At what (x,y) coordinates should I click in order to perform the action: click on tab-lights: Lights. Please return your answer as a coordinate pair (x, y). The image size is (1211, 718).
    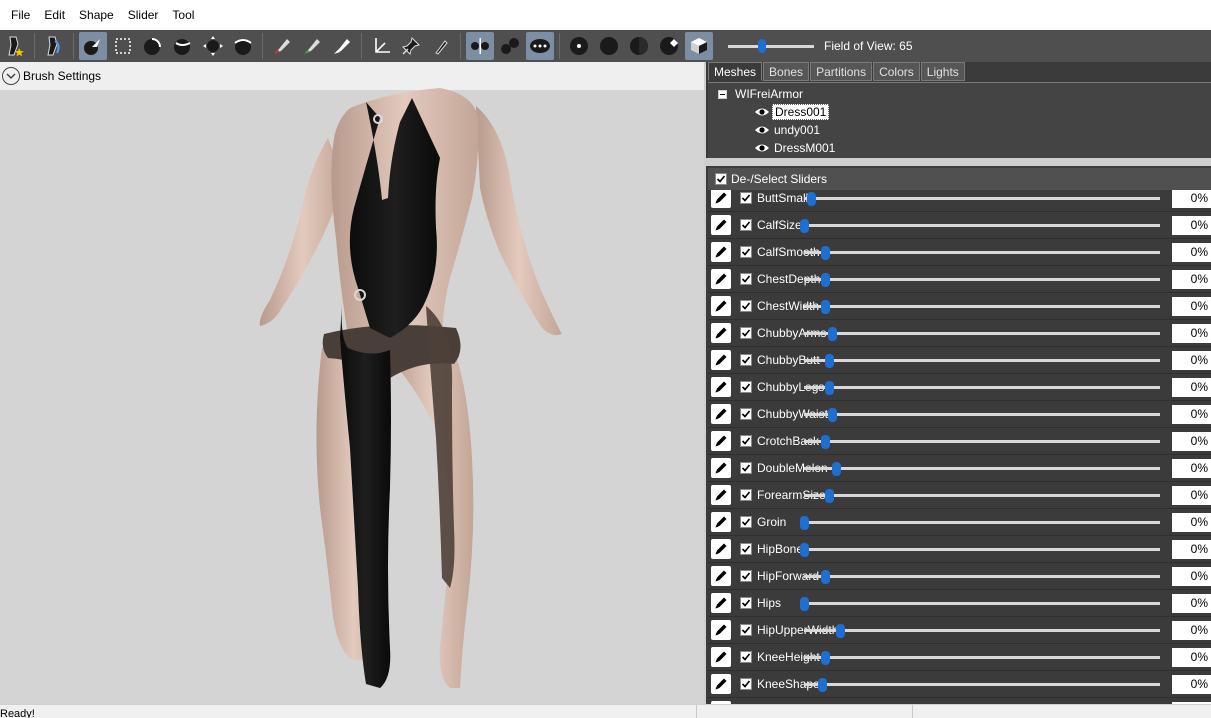
    Looking at the image, I should click on (942, 71).